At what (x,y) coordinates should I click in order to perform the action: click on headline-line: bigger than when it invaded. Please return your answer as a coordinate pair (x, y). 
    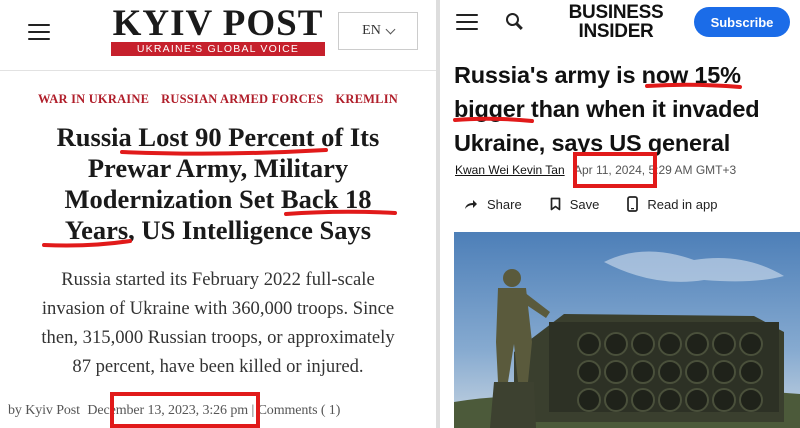
    Looking at the image, I should click on (607, 109).